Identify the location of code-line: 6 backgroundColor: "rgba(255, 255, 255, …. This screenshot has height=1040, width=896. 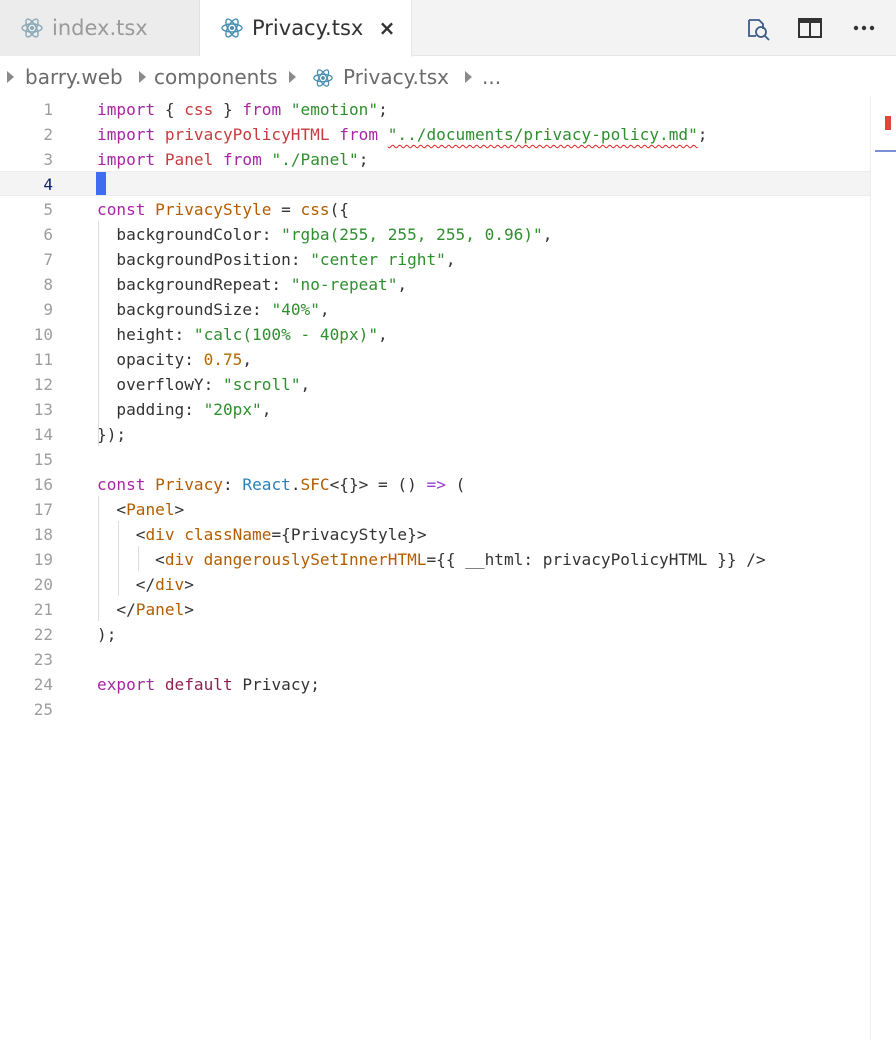
(435, 234).